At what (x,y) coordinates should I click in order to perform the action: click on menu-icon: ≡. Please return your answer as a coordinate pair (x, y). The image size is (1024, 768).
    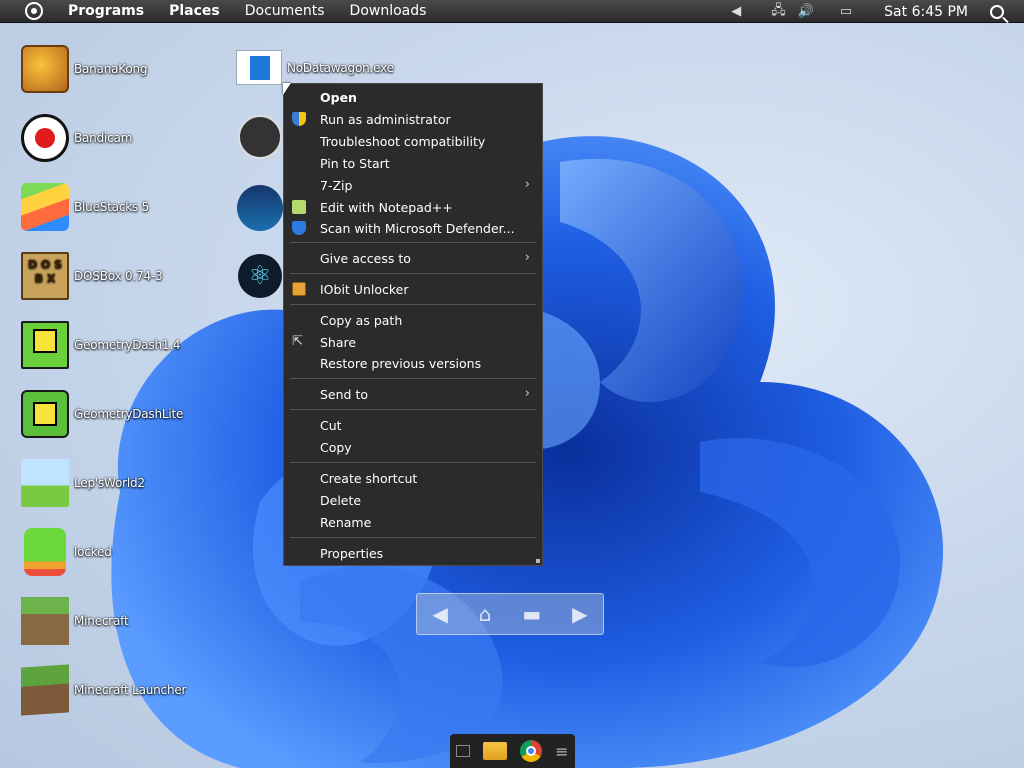
    Looking at the image, I should click on (561, 751).